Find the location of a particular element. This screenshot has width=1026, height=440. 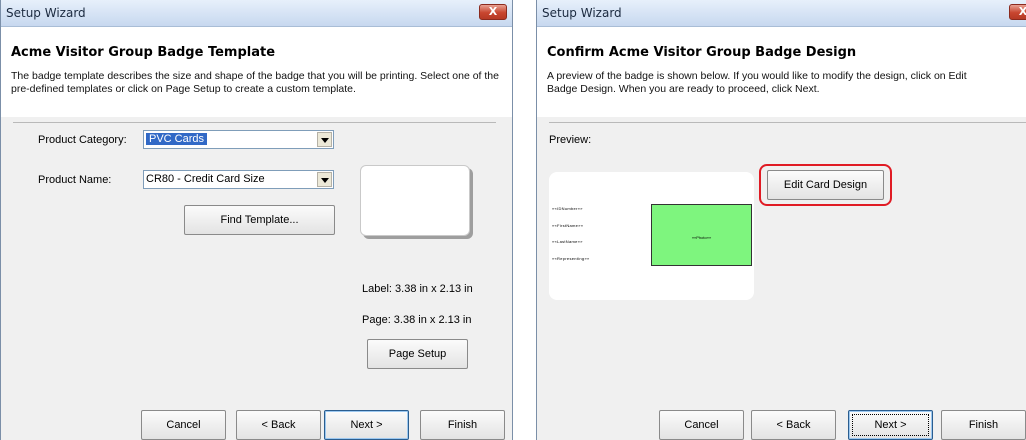

page-title: Confirm Acme Visitor Group Badge Design is located at coordinates (702, 52).